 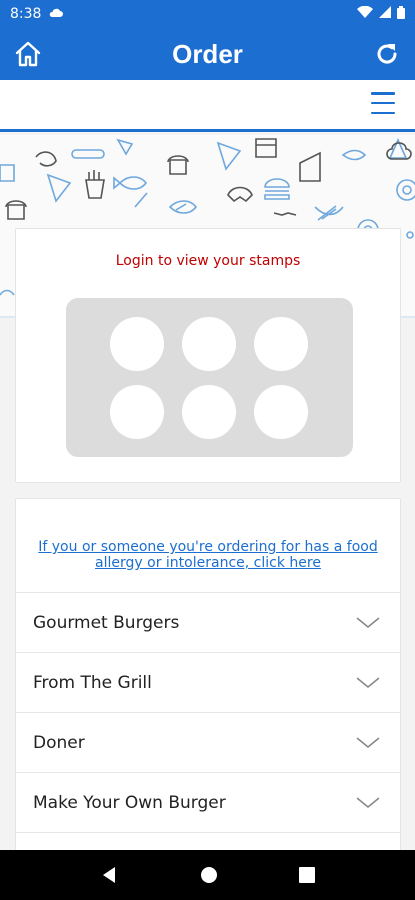 What do you see at coordinates (56, 14) in the screenshot?
I see `cloud-icon` at bounding box center [56, 14].